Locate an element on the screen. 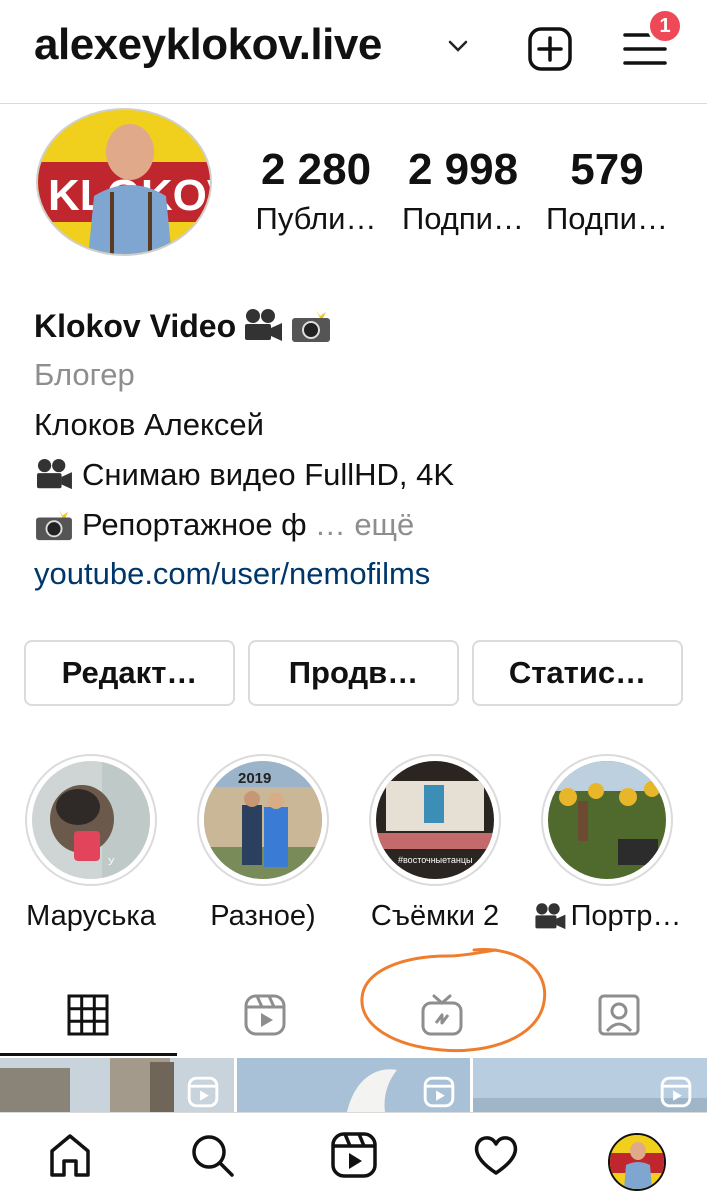  profile-category: Блогер is located at coordinates (84, 374).